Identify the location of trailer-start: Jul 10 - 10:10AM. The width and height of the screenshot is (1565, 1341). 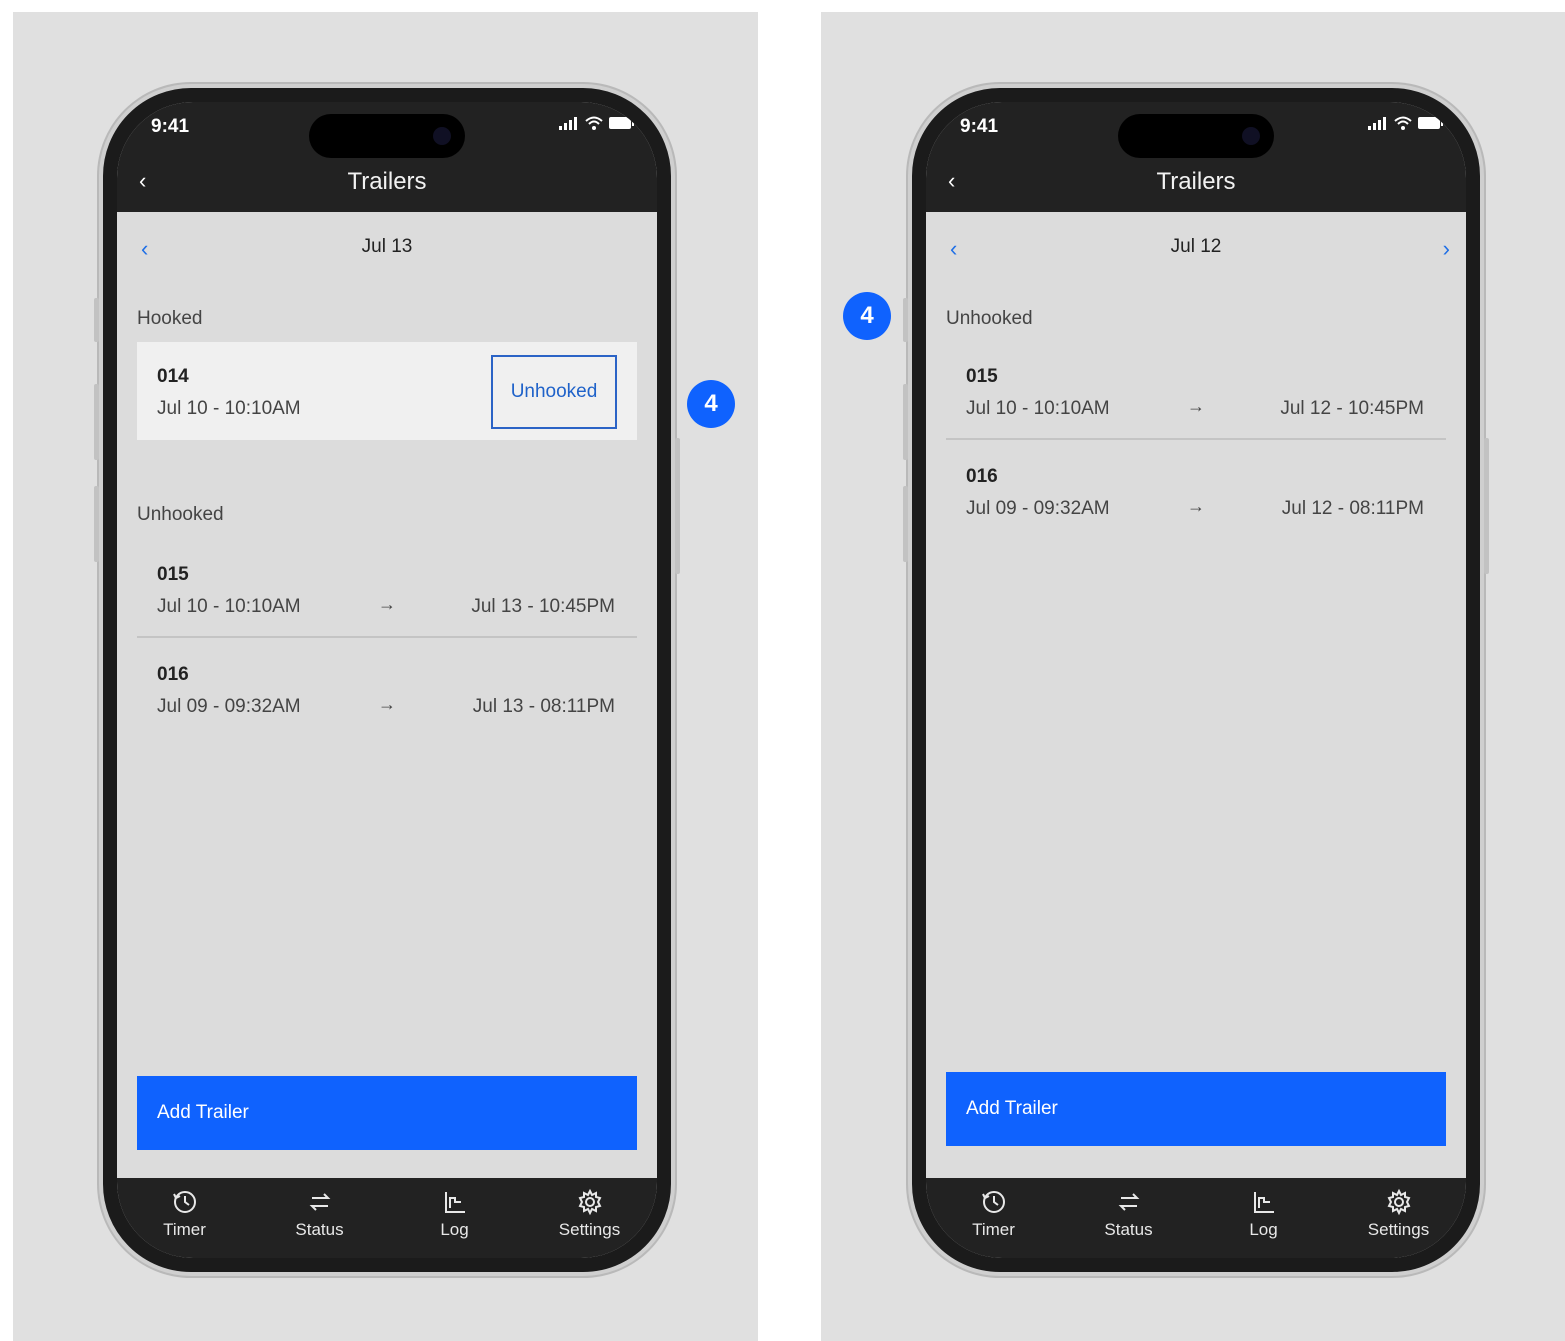
(229, 408).